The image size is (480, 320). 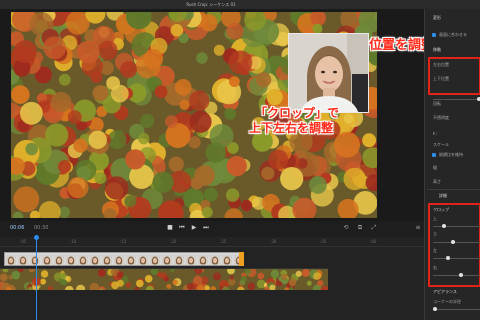 What do you see at coordinates (360, 228) in the screenshot?
I see `snapshot-icon: ⧉` at bounding box center [360, 228].